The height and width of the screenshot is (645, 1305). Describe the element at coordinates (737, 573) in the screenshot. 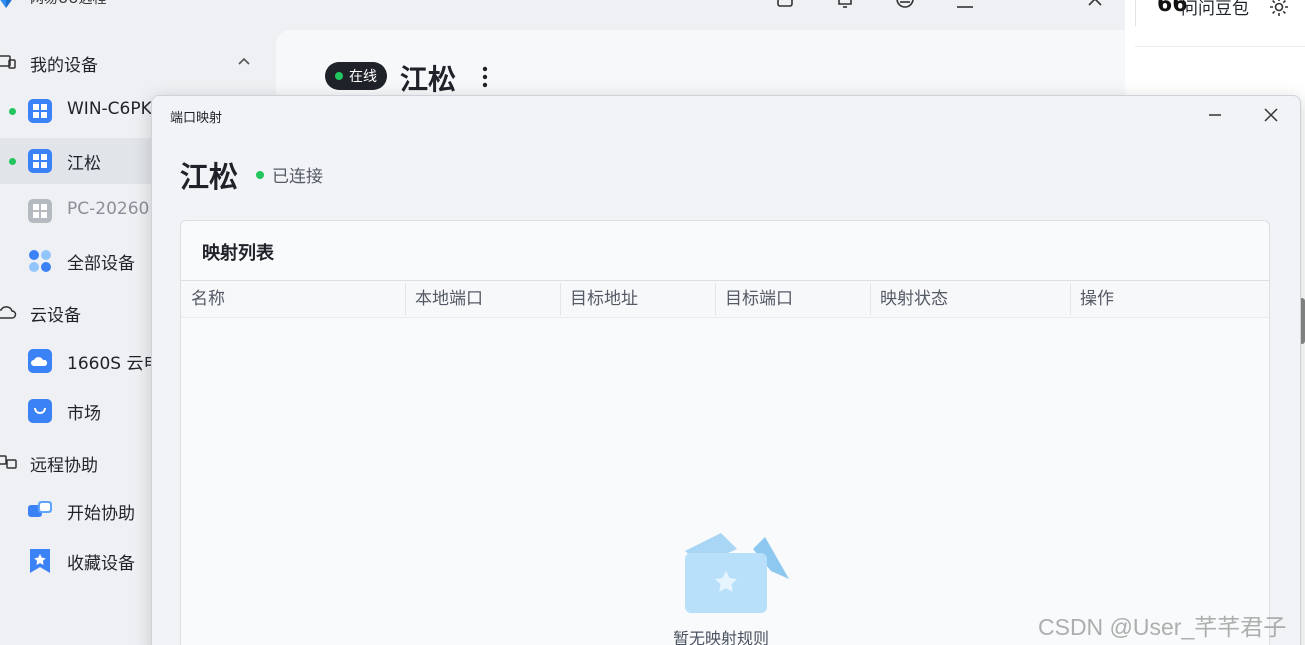

I see `empty-box-icon` at that location.